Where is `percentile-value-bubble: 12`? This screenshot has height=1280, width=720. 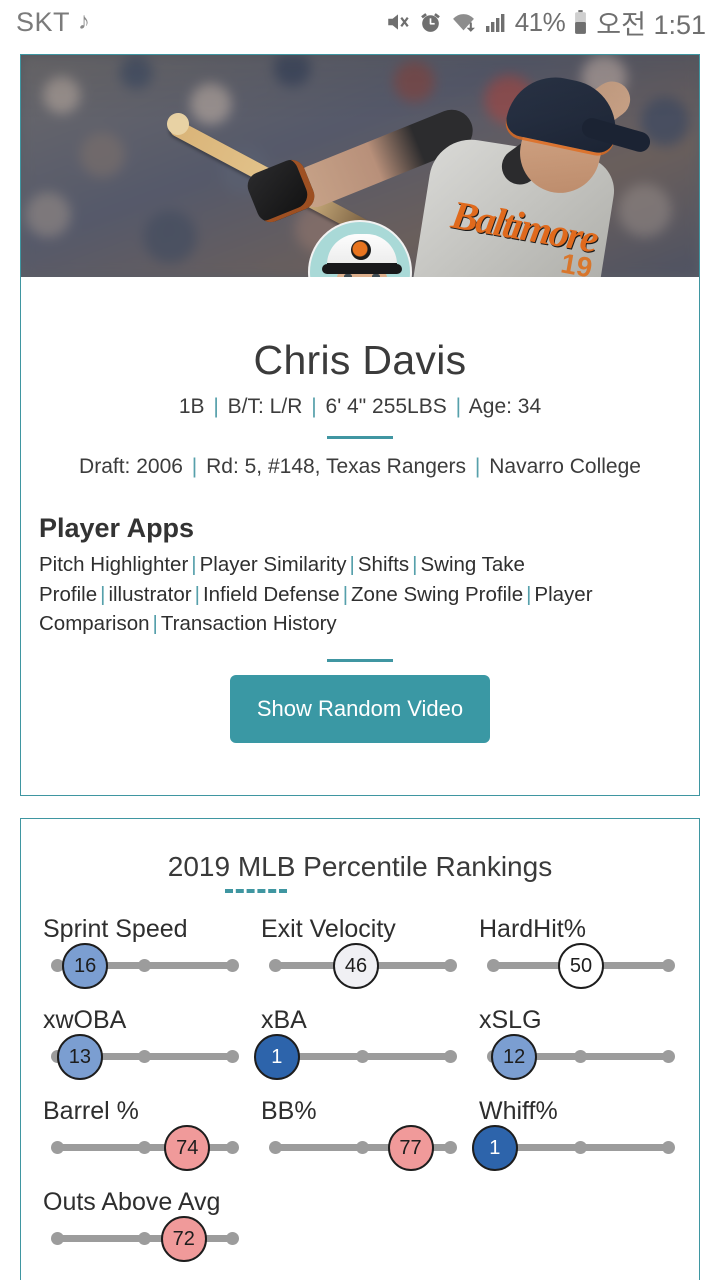
percentile-value-bubble: 12 is located at coordinates (514, 1057).